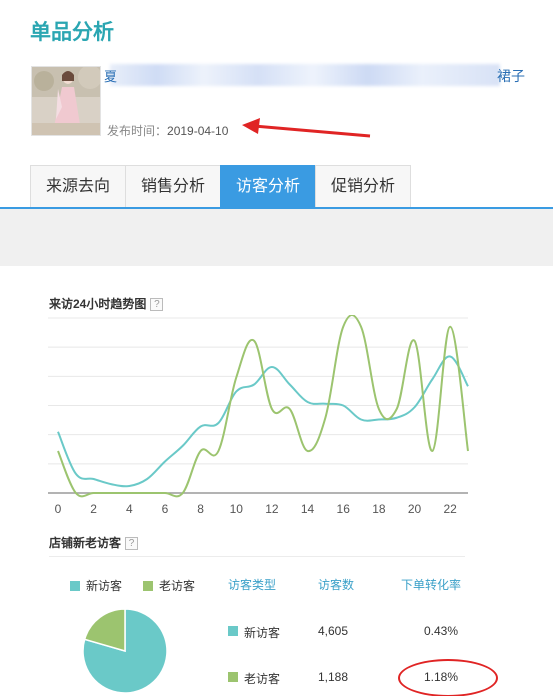 The height and width of the screenshot is (696, 553). What do you see at coordinates (431, 585) in the screenshot?
I see `col-head-rate: 下单转化率` at bounding box center [431, 585].